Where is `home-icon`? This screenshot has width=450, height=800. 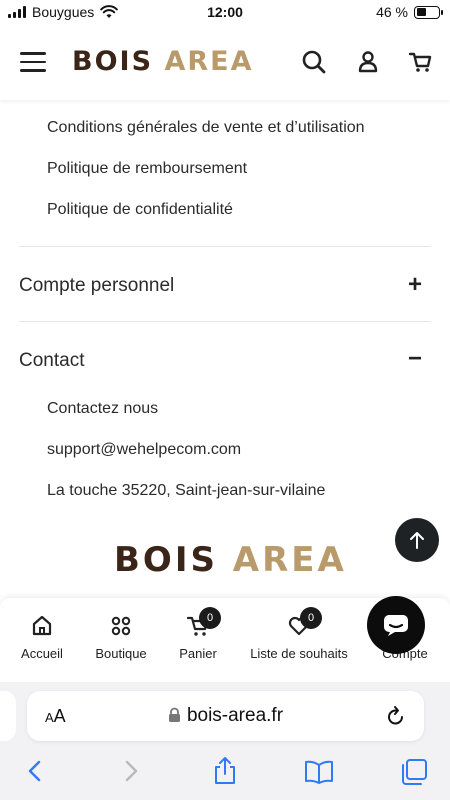
home-icon is located at coordinates (42, 625).